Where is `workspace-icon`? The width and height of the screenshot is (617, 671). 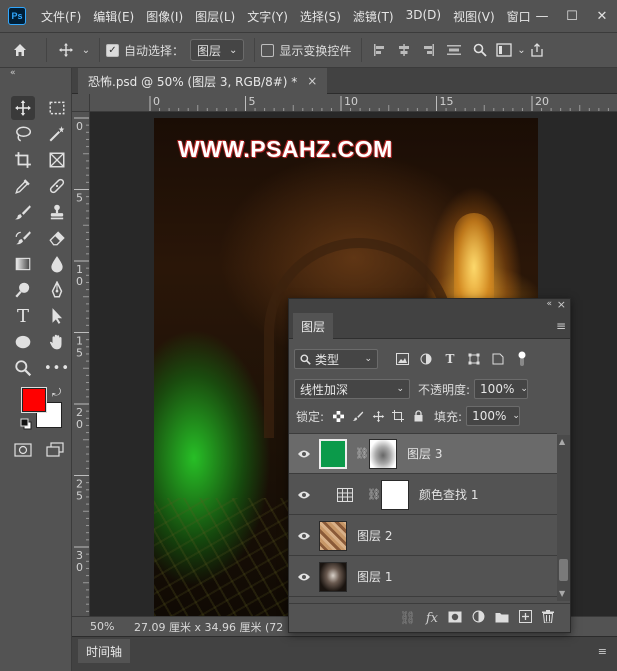
workspace-icon is located at coordinates (504, 50).